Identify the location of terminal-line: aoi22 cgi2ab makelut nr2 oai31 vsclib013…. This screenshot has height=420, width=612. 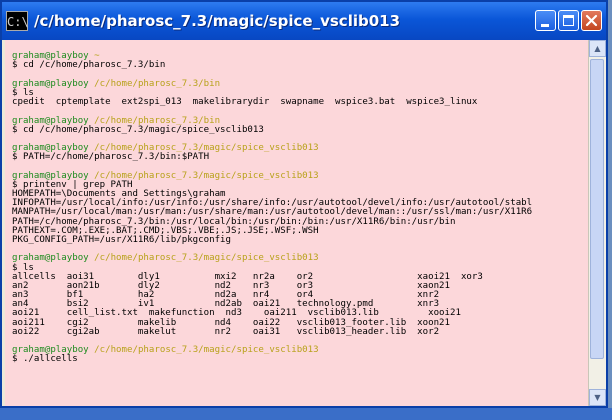
(300, 331).